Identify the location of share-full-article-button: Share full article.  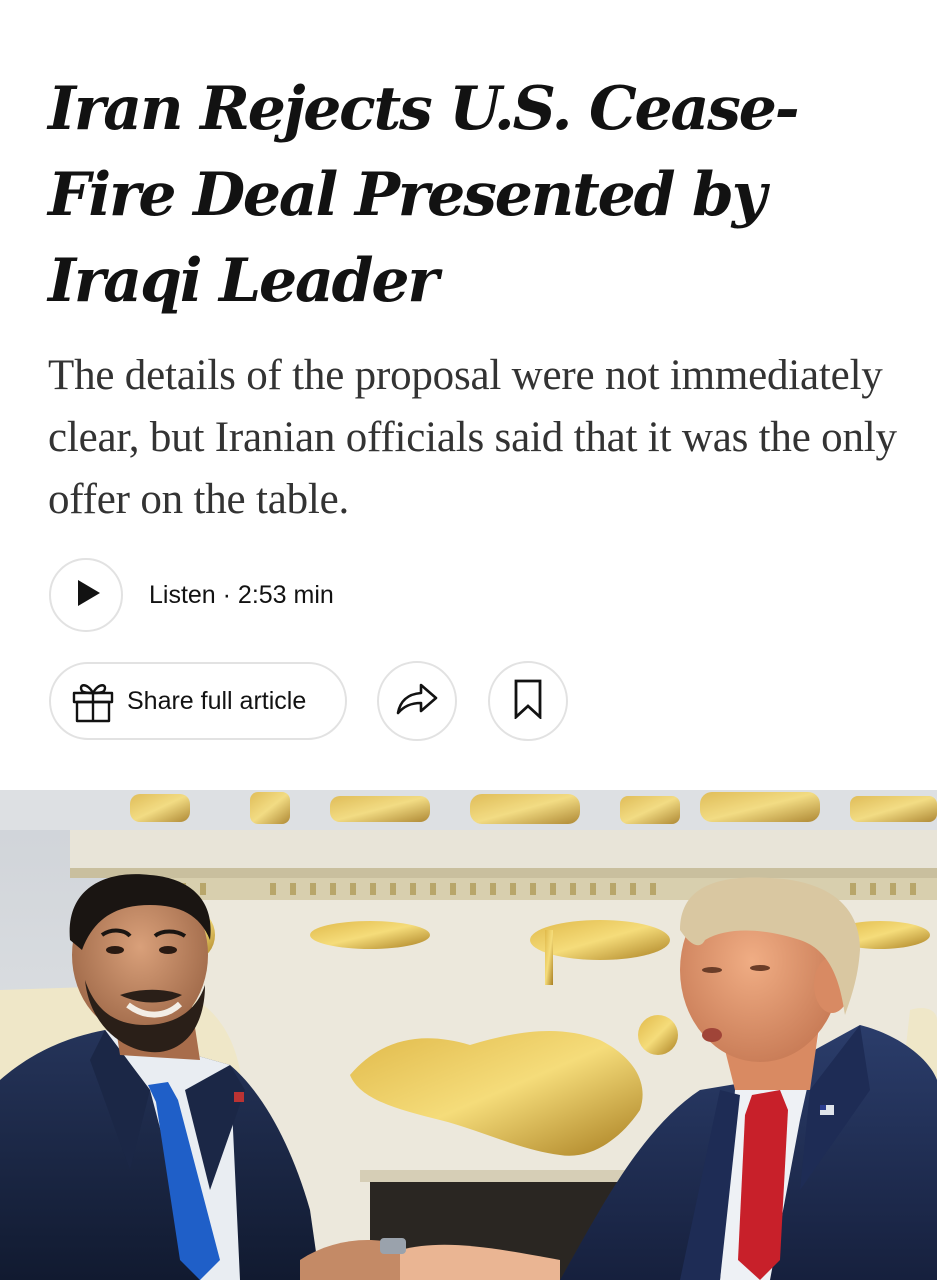
(198, 701).